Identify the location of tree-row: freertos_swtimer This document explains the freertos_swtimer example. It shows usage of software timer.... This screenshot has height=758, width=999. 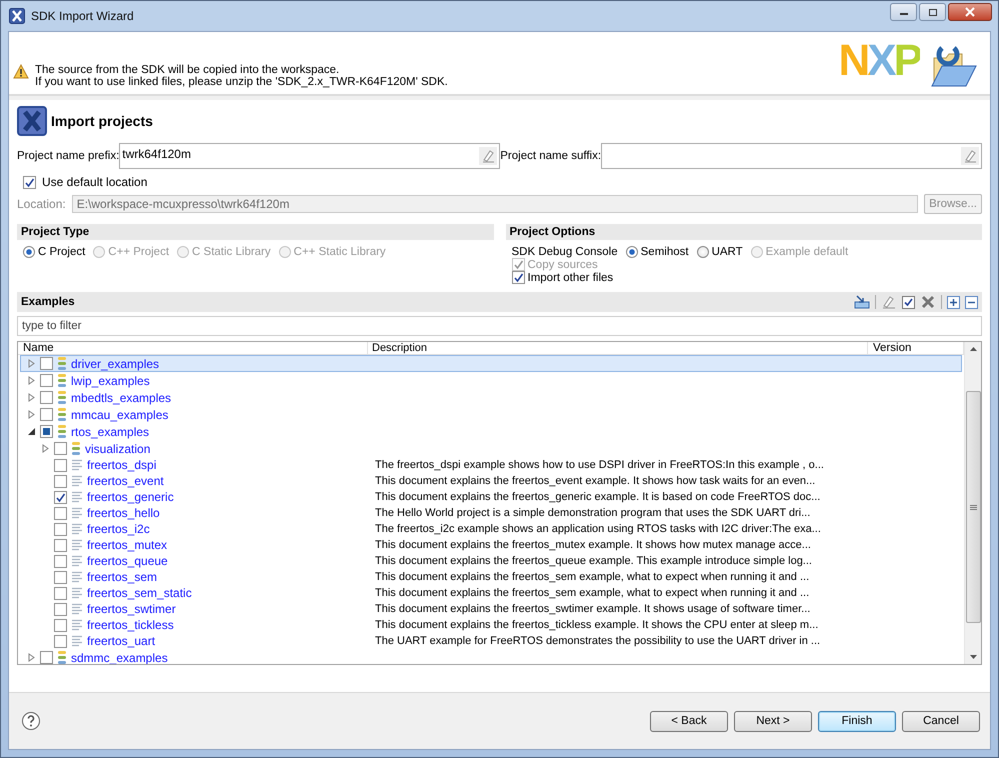
(491, 609).